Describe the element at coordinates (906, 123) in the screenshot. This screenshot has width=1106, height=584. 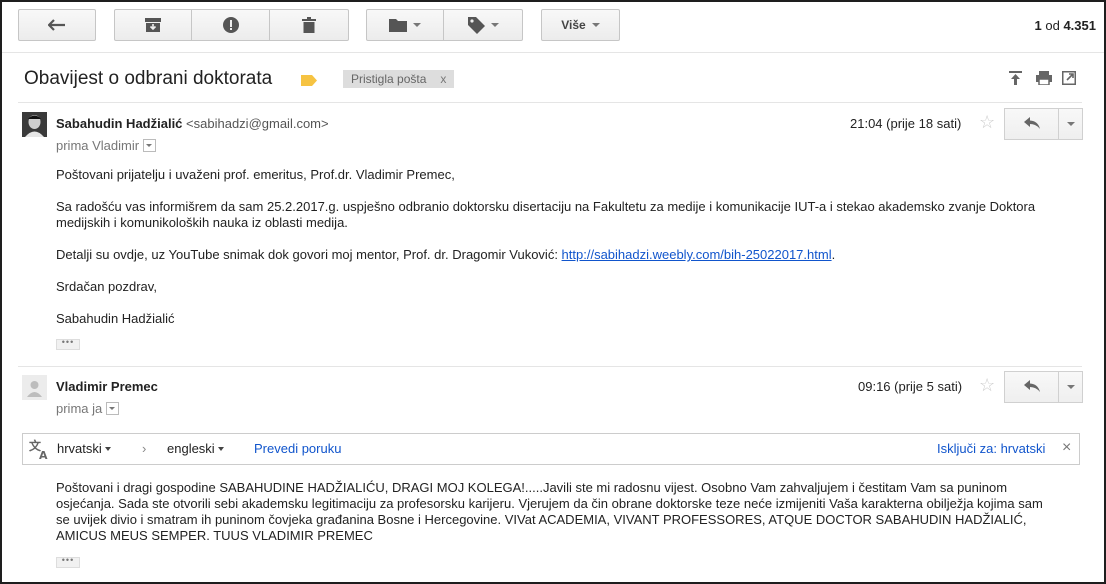
I see `message-time: 21:04 (prije 18 sati)` at that location.